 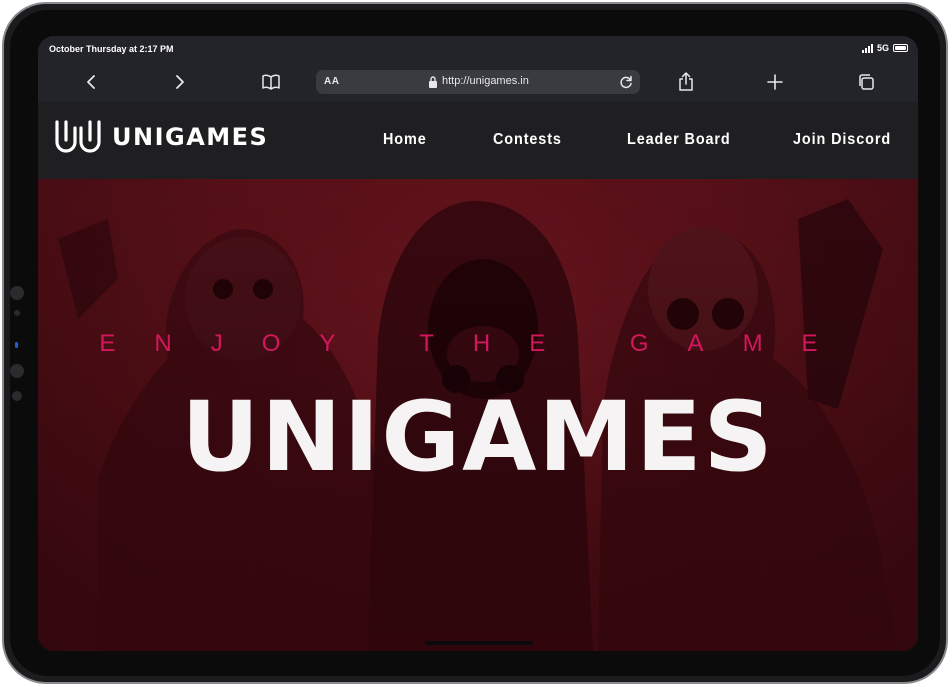 I want to click on status-time: October Thursday at 2:17 PM, so click(x=111, y=49).